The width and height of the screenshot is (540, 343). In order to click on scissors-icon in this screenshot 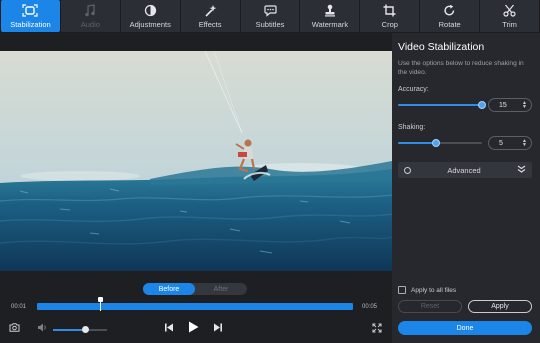, I will do `click(510, 11)`.